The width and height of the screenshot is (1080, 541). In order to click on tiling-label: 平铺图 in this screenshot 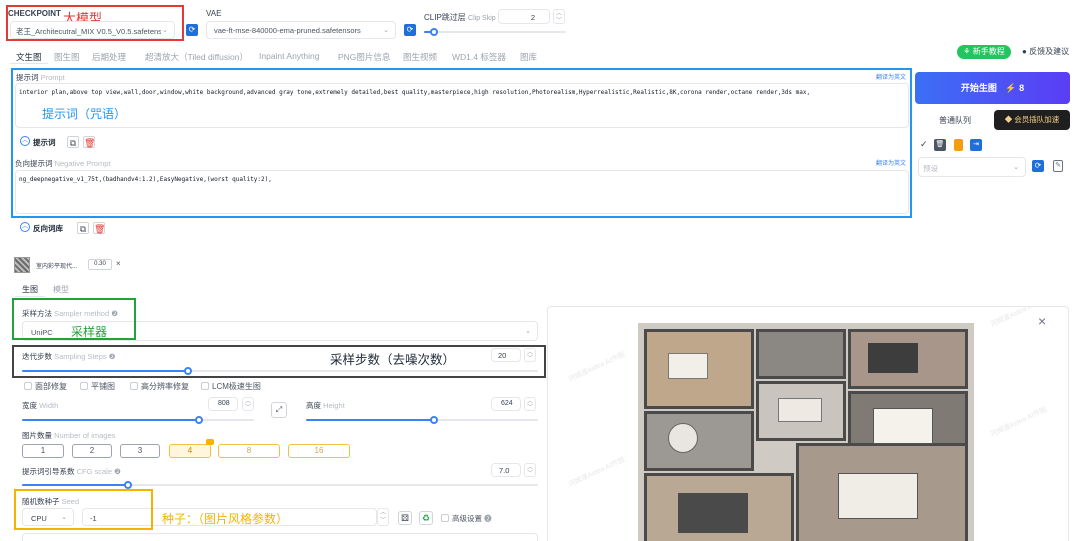, I will do `click(103, 386)`.